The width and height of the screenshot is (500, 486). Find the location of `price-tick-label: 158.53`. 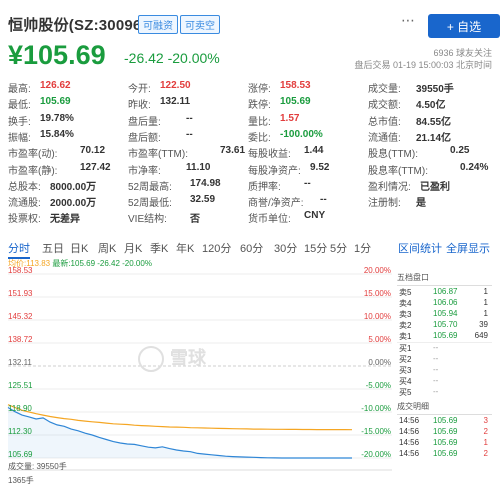

price-tick-label: 158.53 is located at coordinates (20, 270).